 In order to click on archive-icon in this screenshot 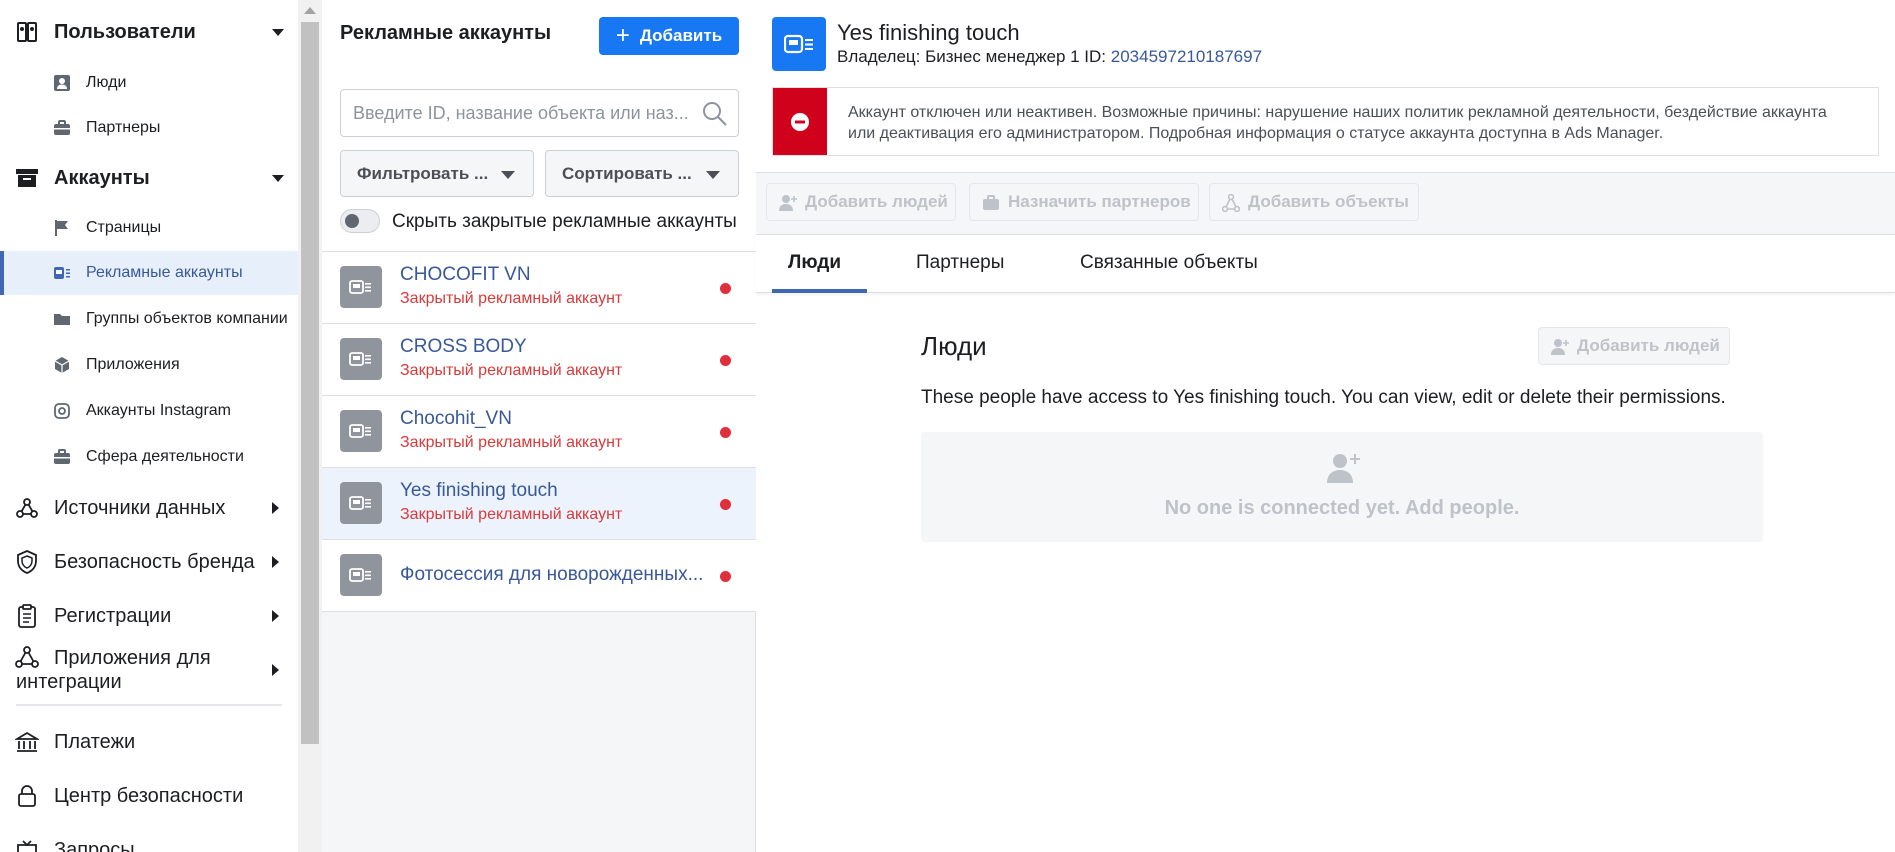, I will do `click(27, 178)`.